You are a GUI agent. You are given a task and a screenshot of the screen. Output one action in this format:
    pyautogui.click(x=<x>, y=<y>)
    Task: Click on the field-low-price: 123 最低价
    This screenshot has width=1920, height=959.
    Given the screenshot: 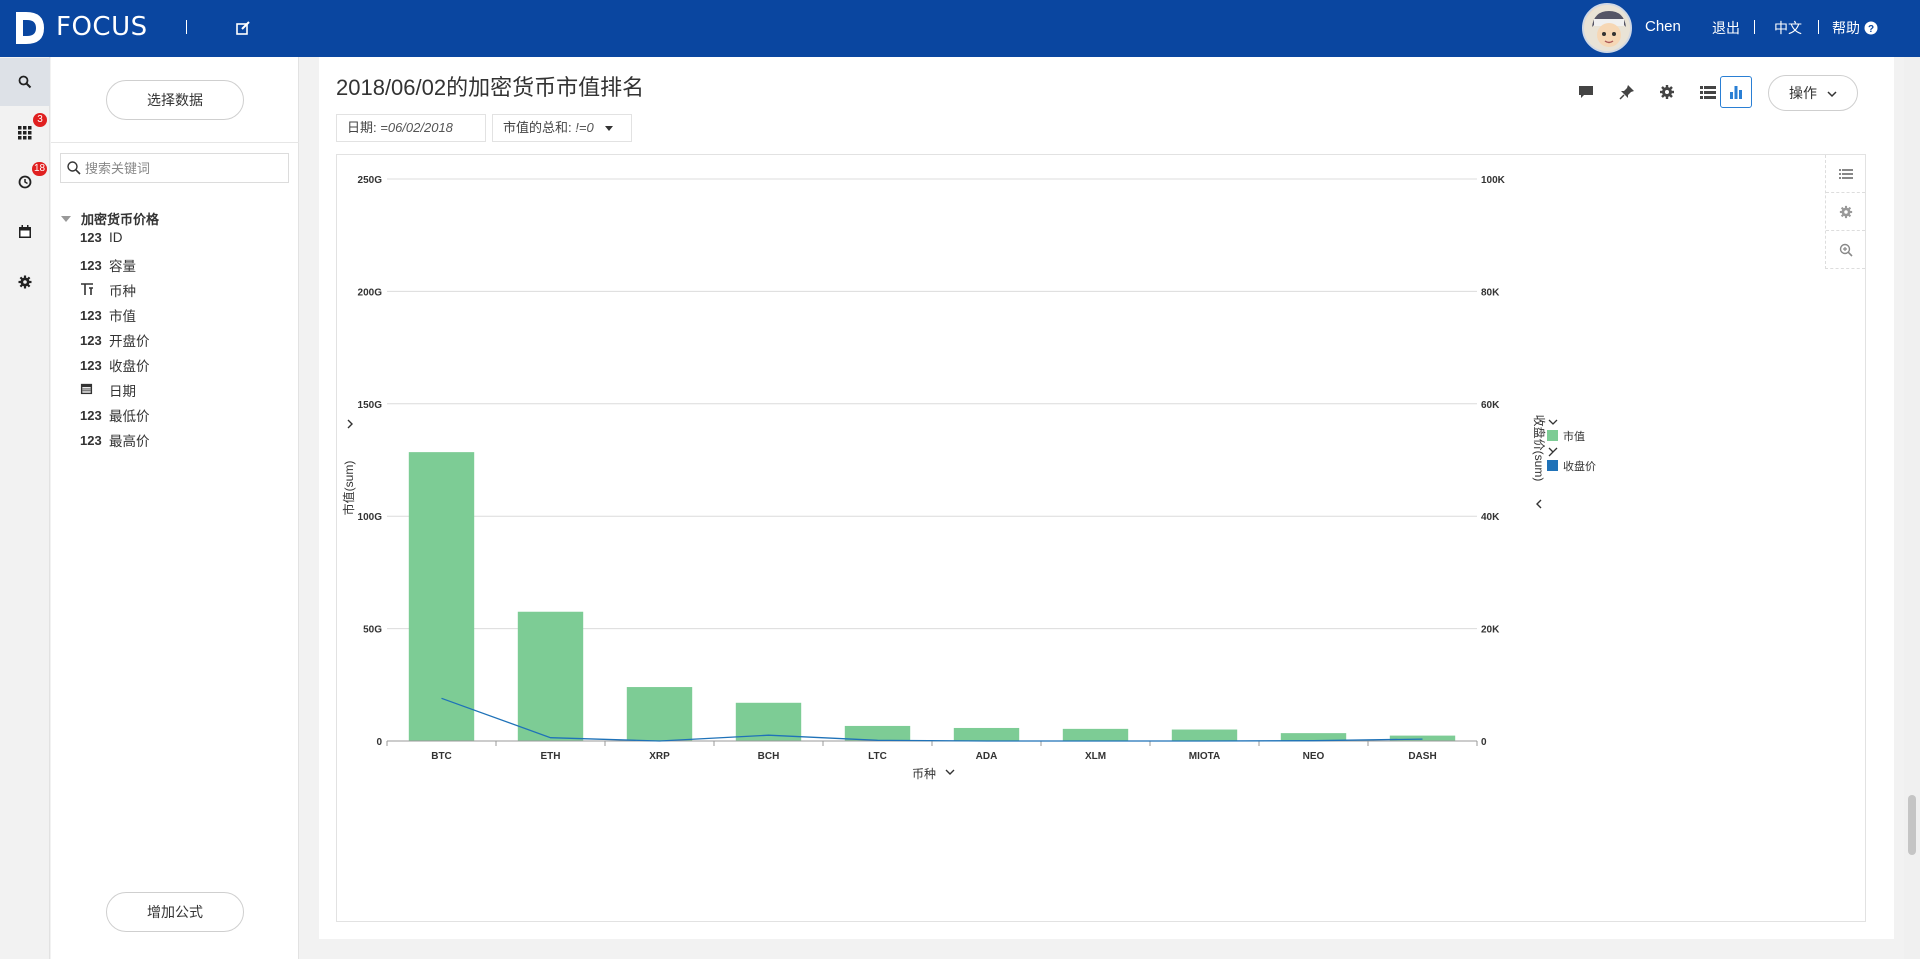 What is the action you would take?
    pyautogui.click(x=115, y=415)
    